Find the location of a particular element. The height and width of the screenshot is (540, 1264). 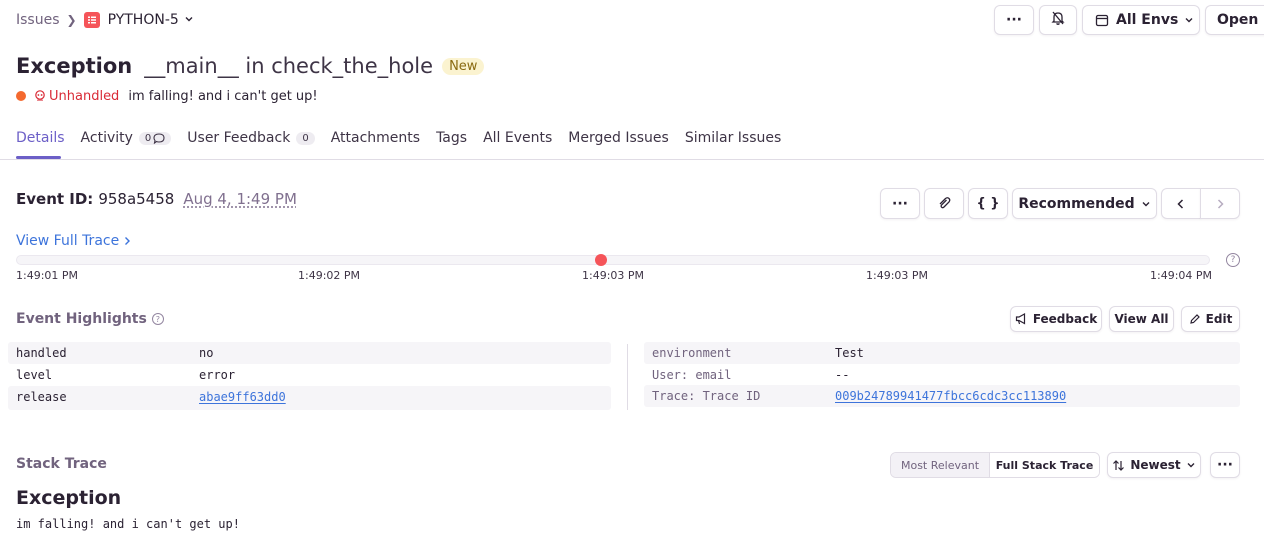

tab-similar-issues: Similar Issues is located at coordinates (733, 138).